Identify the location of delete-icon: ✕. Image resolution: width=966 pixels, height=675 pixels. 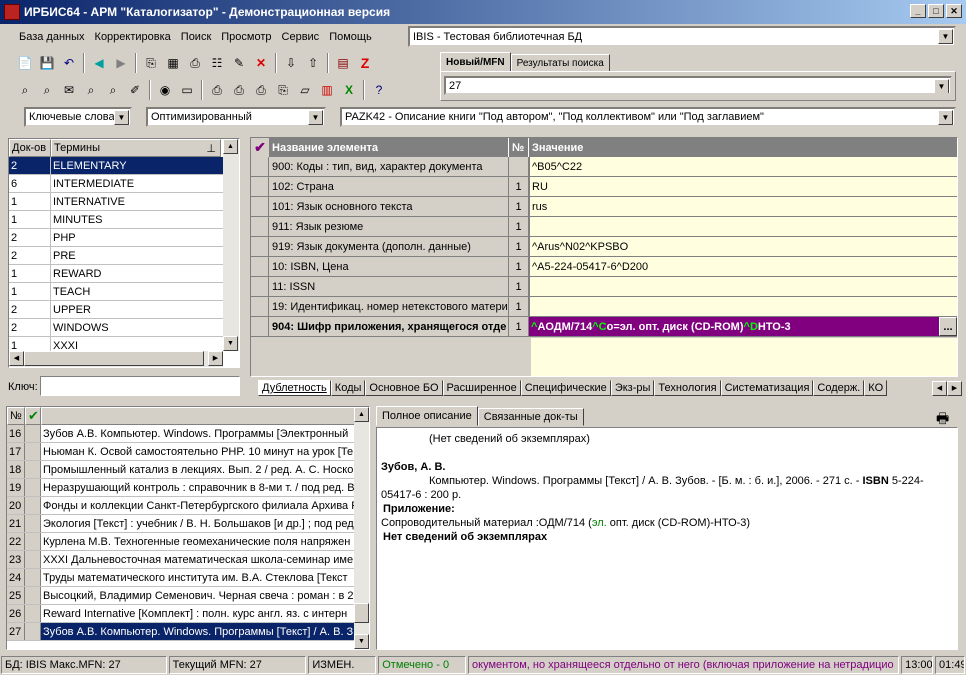
(261, 63).